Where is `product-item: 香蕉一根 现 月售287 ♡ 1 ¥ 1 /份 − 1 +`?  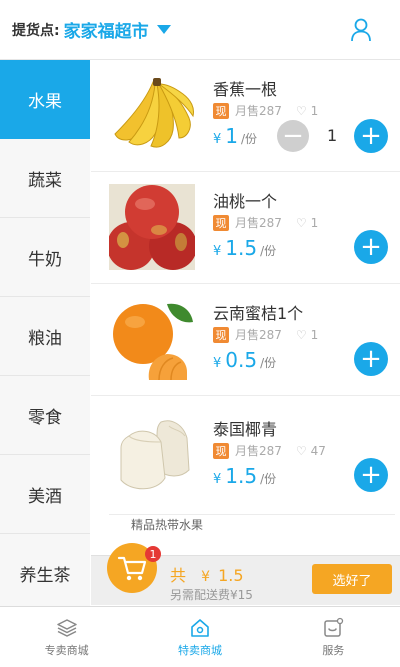 product-item: 香蕉一根 现 月售287 ♡ 1 ¥ 1 /份 − 1 + is located at coordinates (245, 116).